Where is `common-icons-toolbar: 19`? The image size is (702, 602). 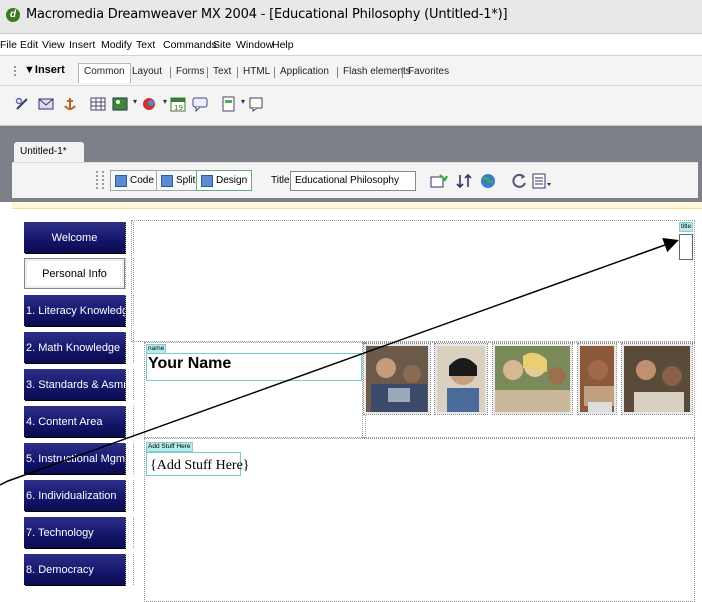 common-icons-toolbar: 19 is located at coordinates (351, 106).